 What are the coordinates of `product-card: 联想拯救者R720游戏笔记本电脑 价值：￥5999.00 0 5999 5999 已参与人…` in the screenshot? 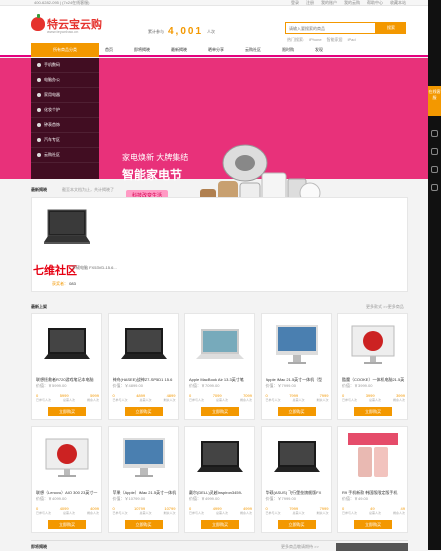 It's located at (66, 366).